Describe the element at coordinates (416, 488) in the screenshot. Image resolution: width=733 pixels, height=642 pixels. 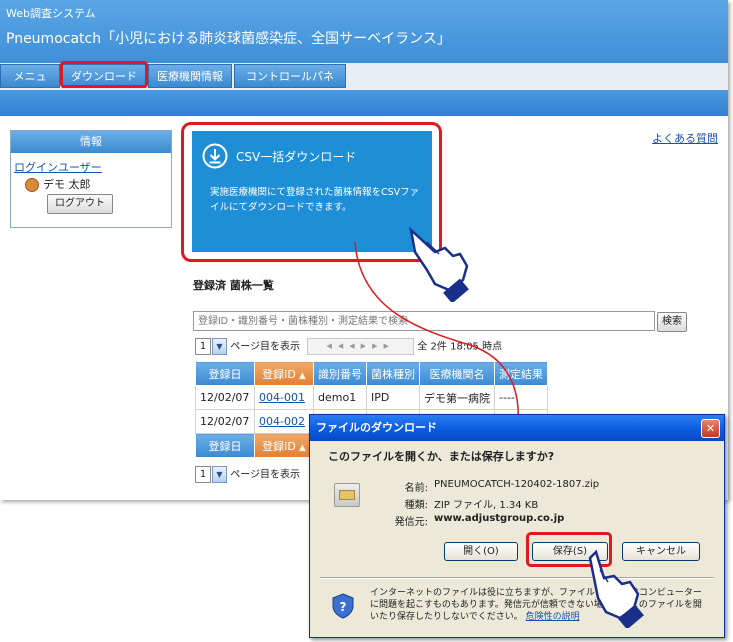
I see `name-label: 名前:` at that location.